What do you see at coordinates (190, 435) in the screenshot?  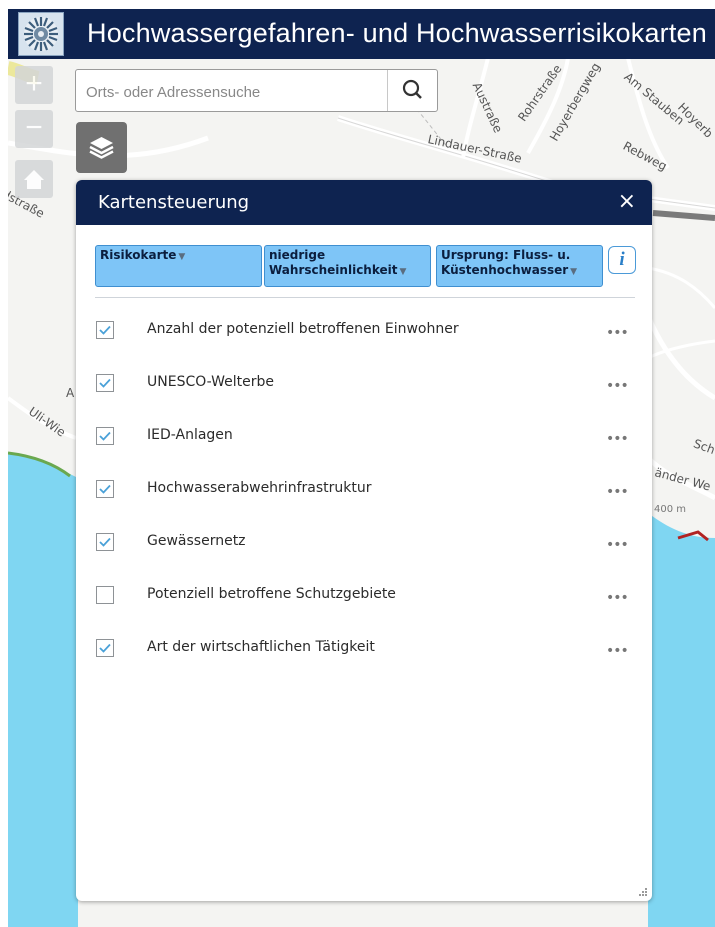 I see `layer-label: IED-Anlagen` at bounding box center [190, 435].